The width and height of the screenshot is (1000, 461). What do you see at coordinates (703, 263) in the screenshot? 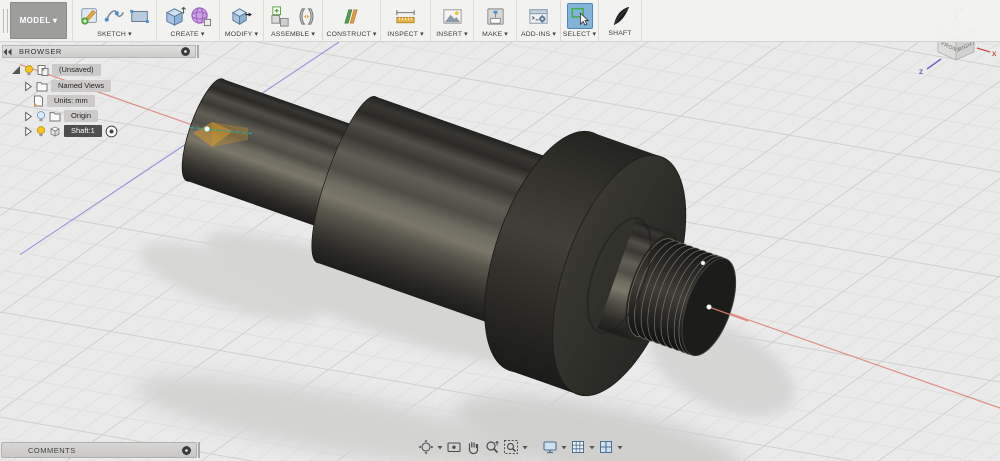
I see `vertex-point` at bounding box center [703, 263].